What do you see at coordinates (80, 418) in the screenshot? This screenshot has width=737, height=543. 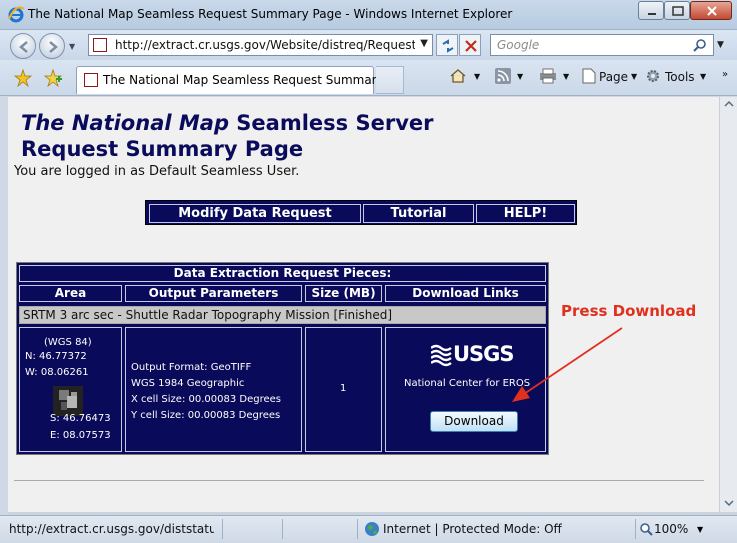 I see `area-south: S: 46.76473` at bounding box center [80, 418].